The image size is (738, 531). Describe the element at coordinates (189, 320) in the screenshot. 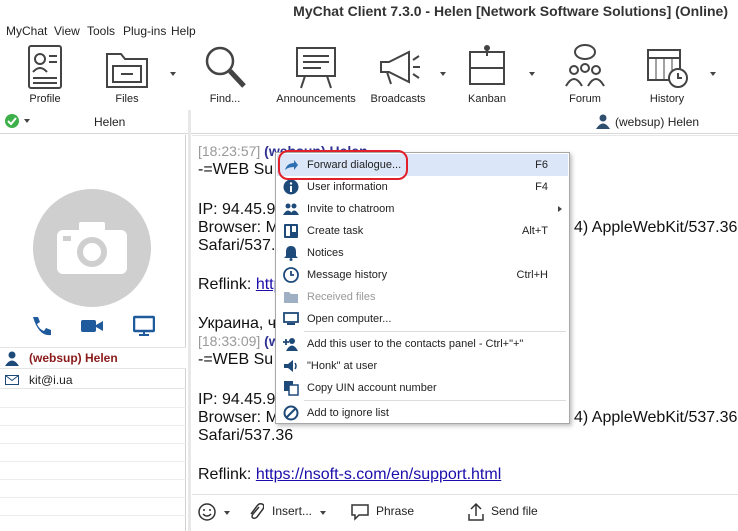

I see `panel-splitter` at that location.